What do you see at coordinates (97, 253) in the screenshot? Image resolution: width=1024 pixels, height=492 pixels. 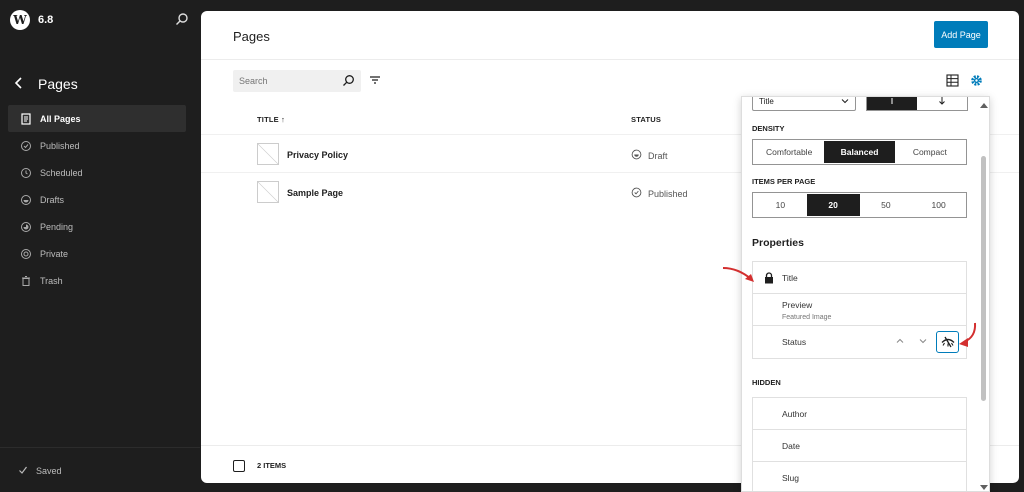 I see `sidebar-item-private: Private` at bounding box center [97, 253].